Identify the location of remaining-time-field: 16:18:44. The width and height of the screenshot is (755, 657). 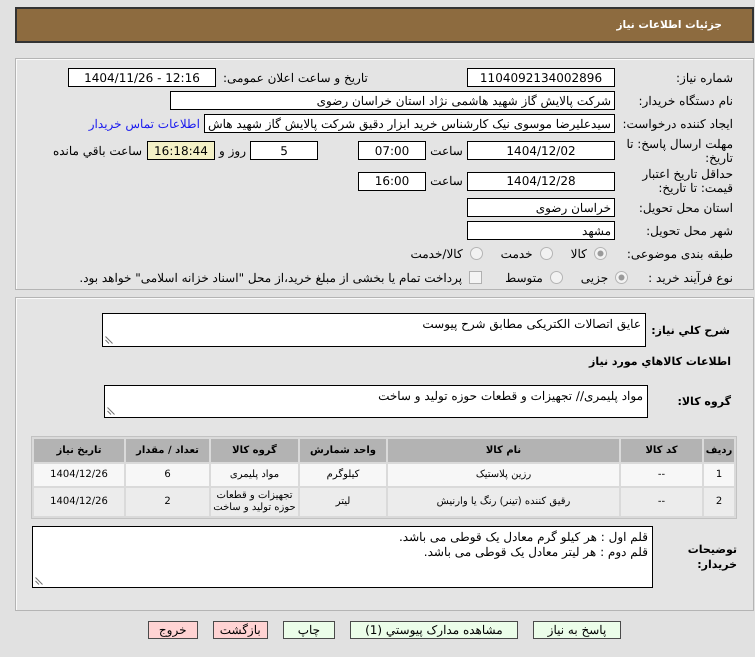
(181, 150).